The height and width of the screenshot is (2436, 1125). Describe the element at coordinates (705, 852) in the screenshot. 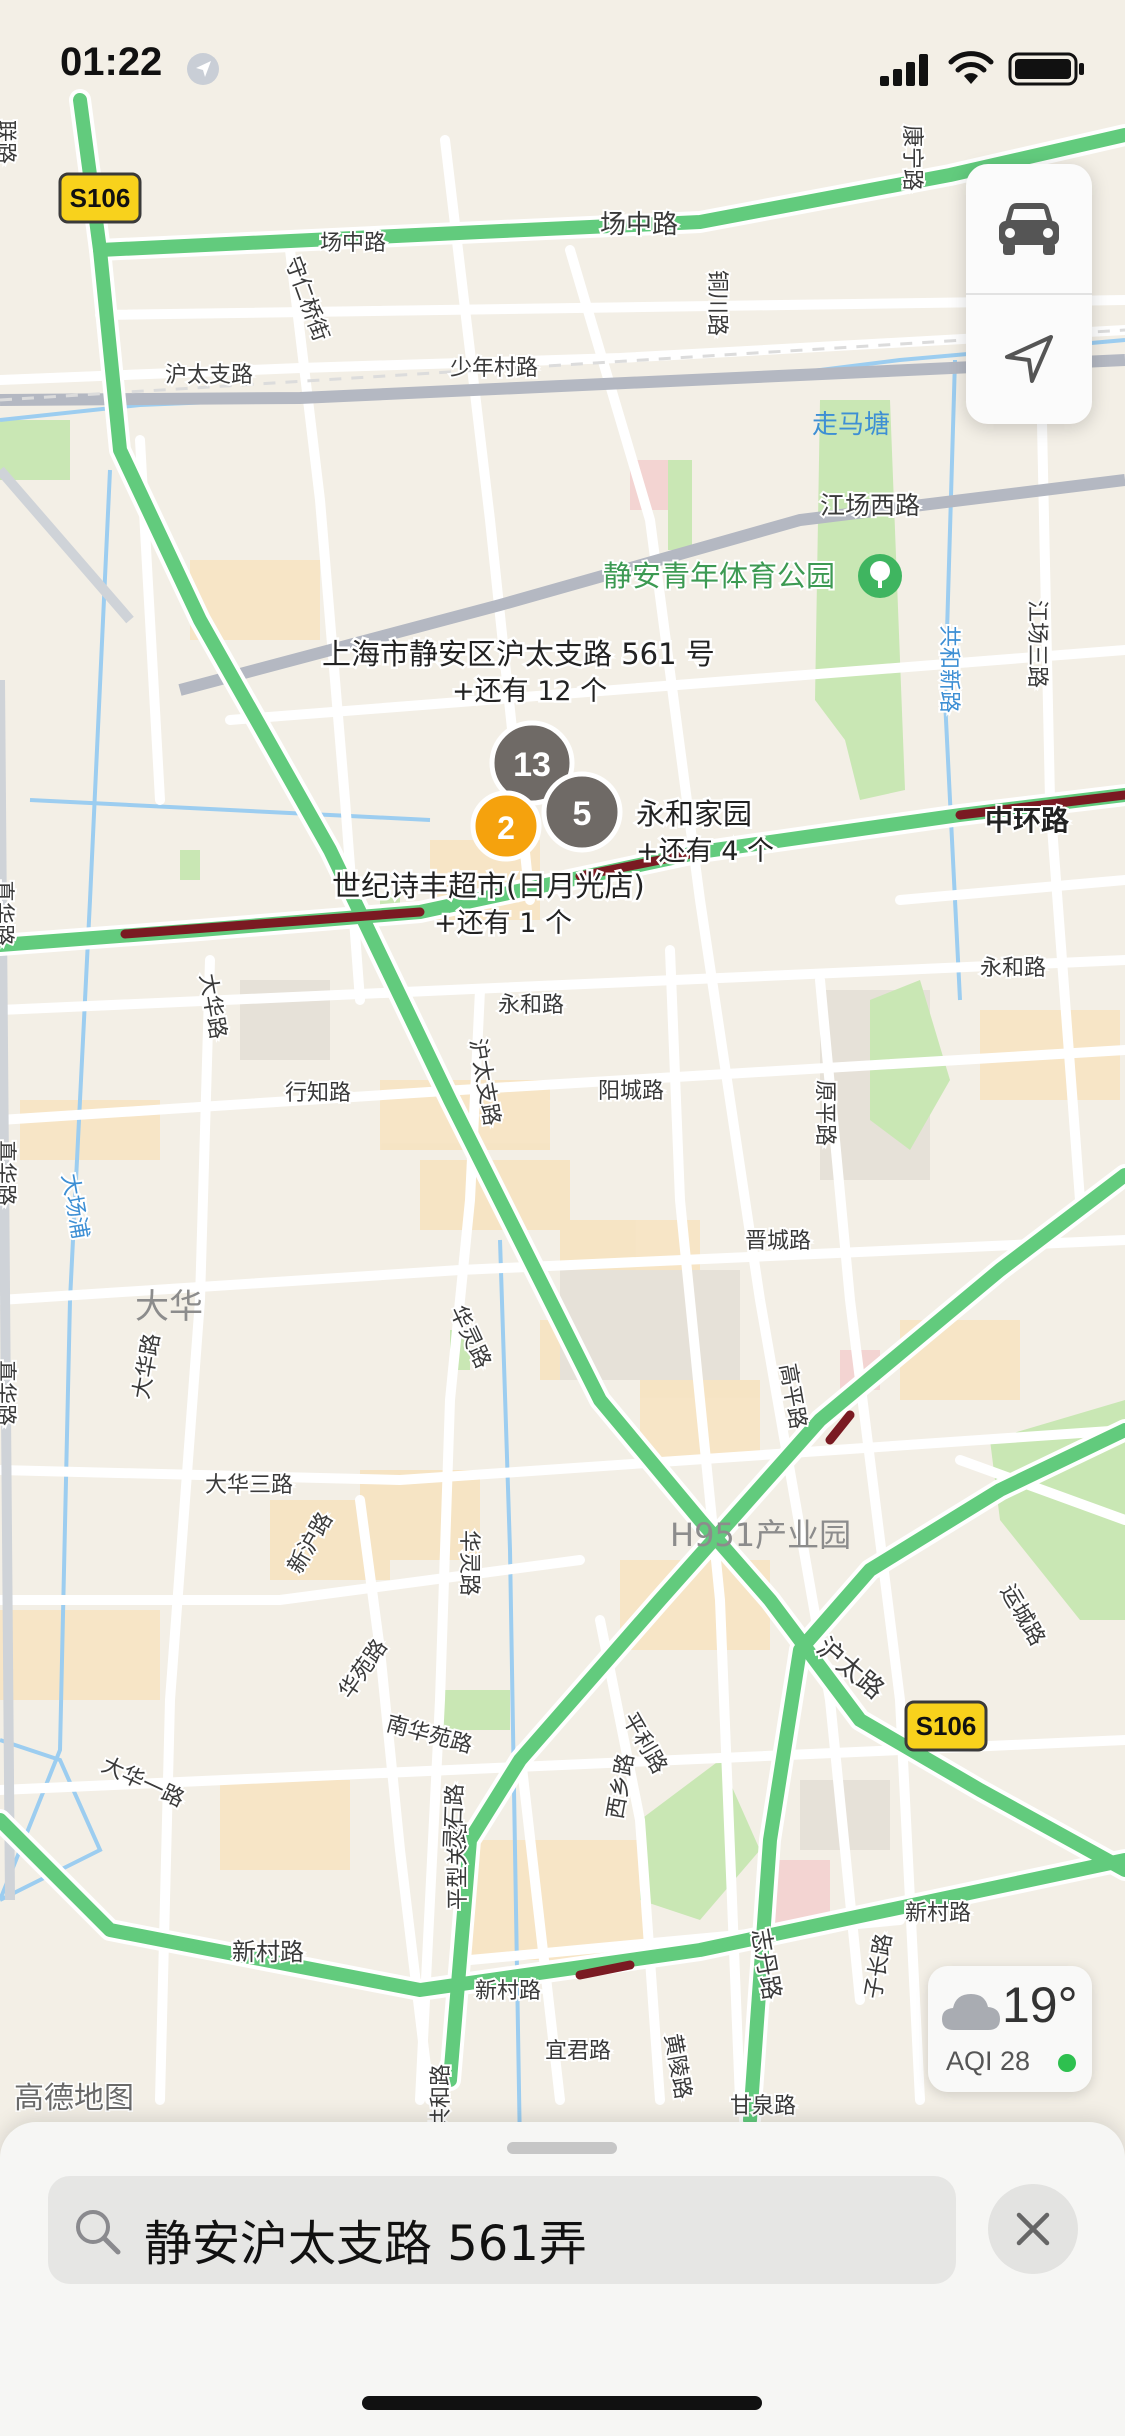

I see `callout-more: +还有 4 个` at that location.